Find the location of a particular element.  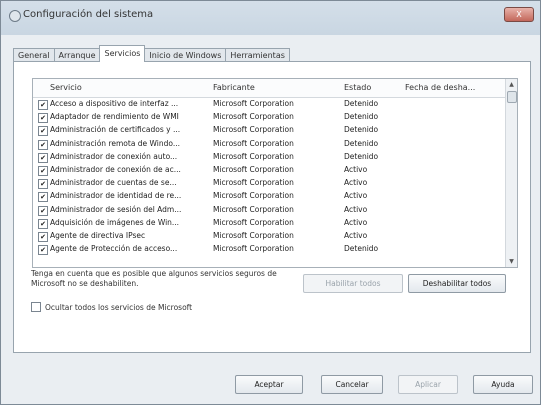

tab-general: General is located at coordinates (34, 55).